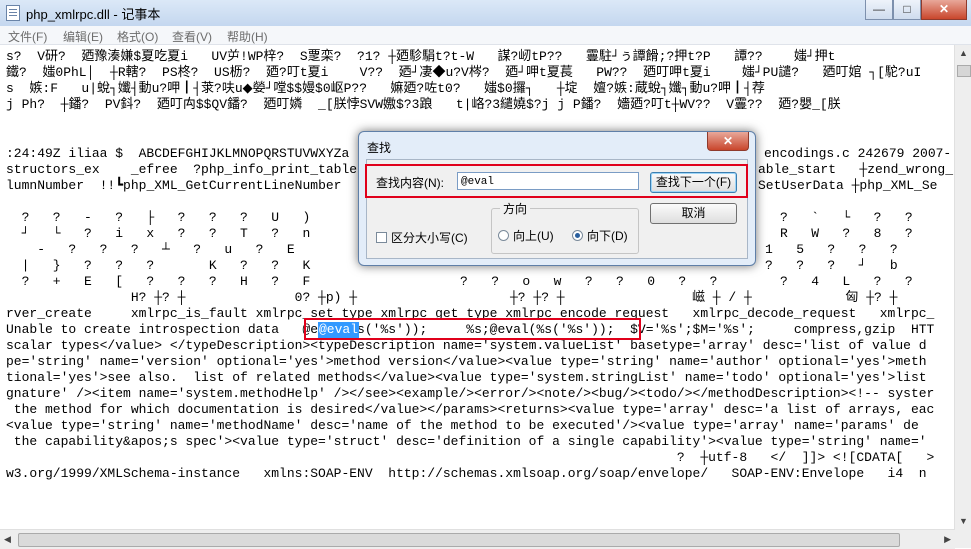 The image size is (971, 549). I want to click on editor-line: H? ┼? ┼ 0? ┼p) ┼, so click(182, 297).